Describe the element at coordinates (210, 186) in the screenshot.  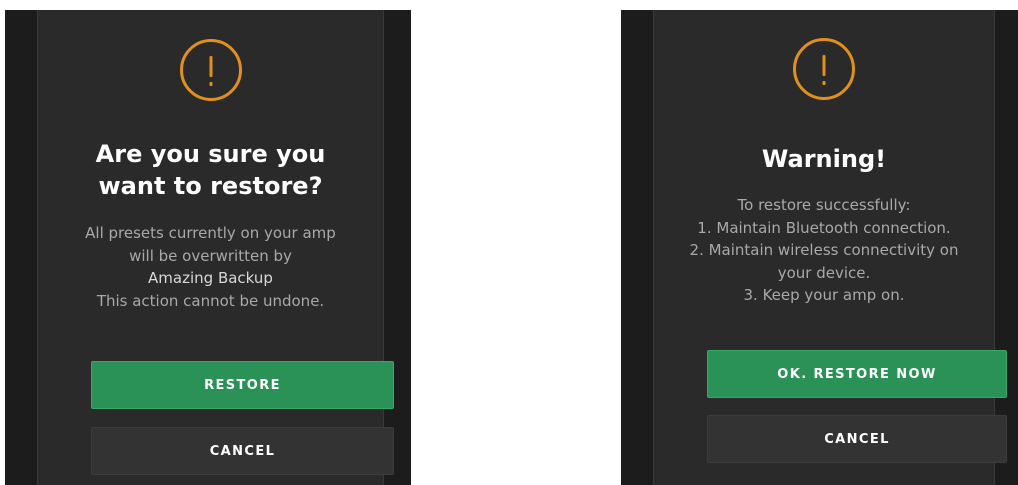
I see `dialog-title-line-2: want to restore?` at that location.